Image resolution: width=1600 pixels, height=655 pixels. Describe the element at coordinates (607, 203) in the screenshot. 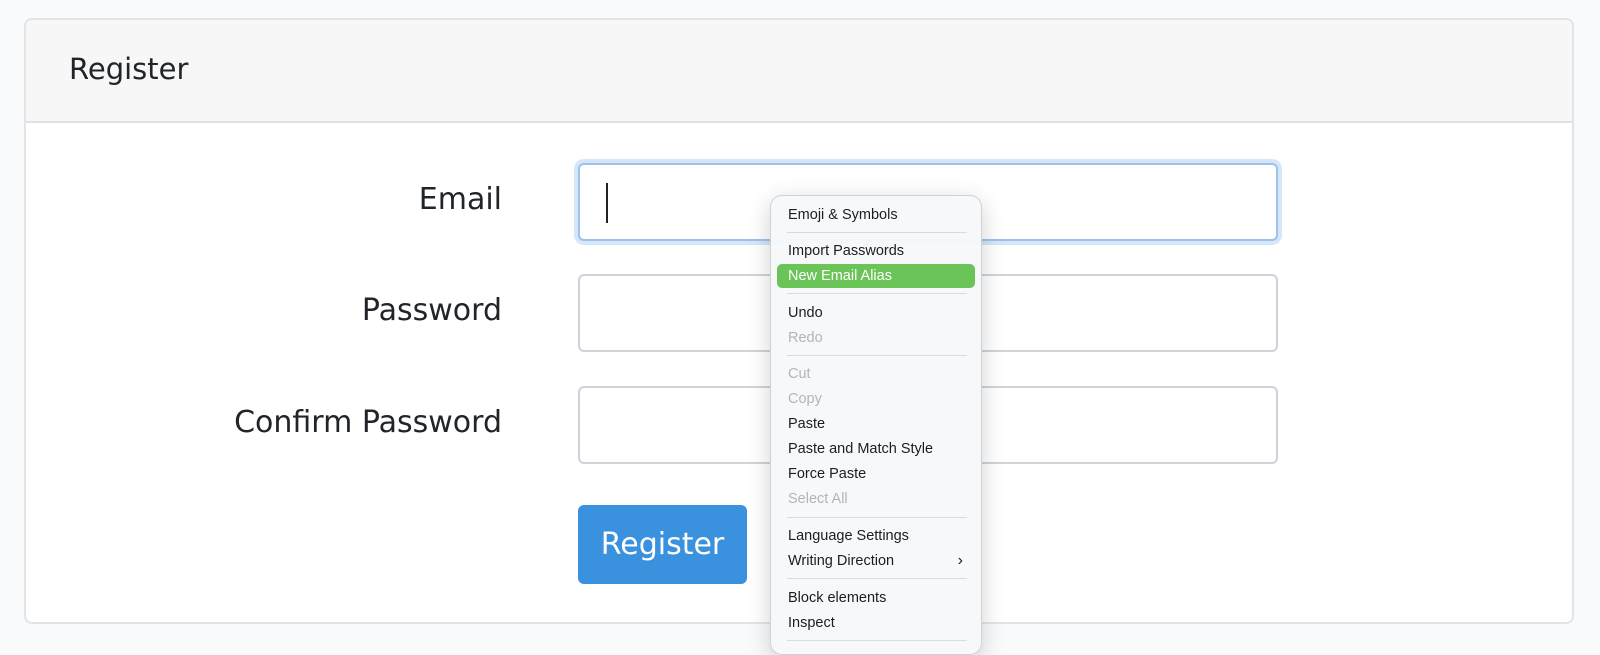

I see `text-caret` at that location.